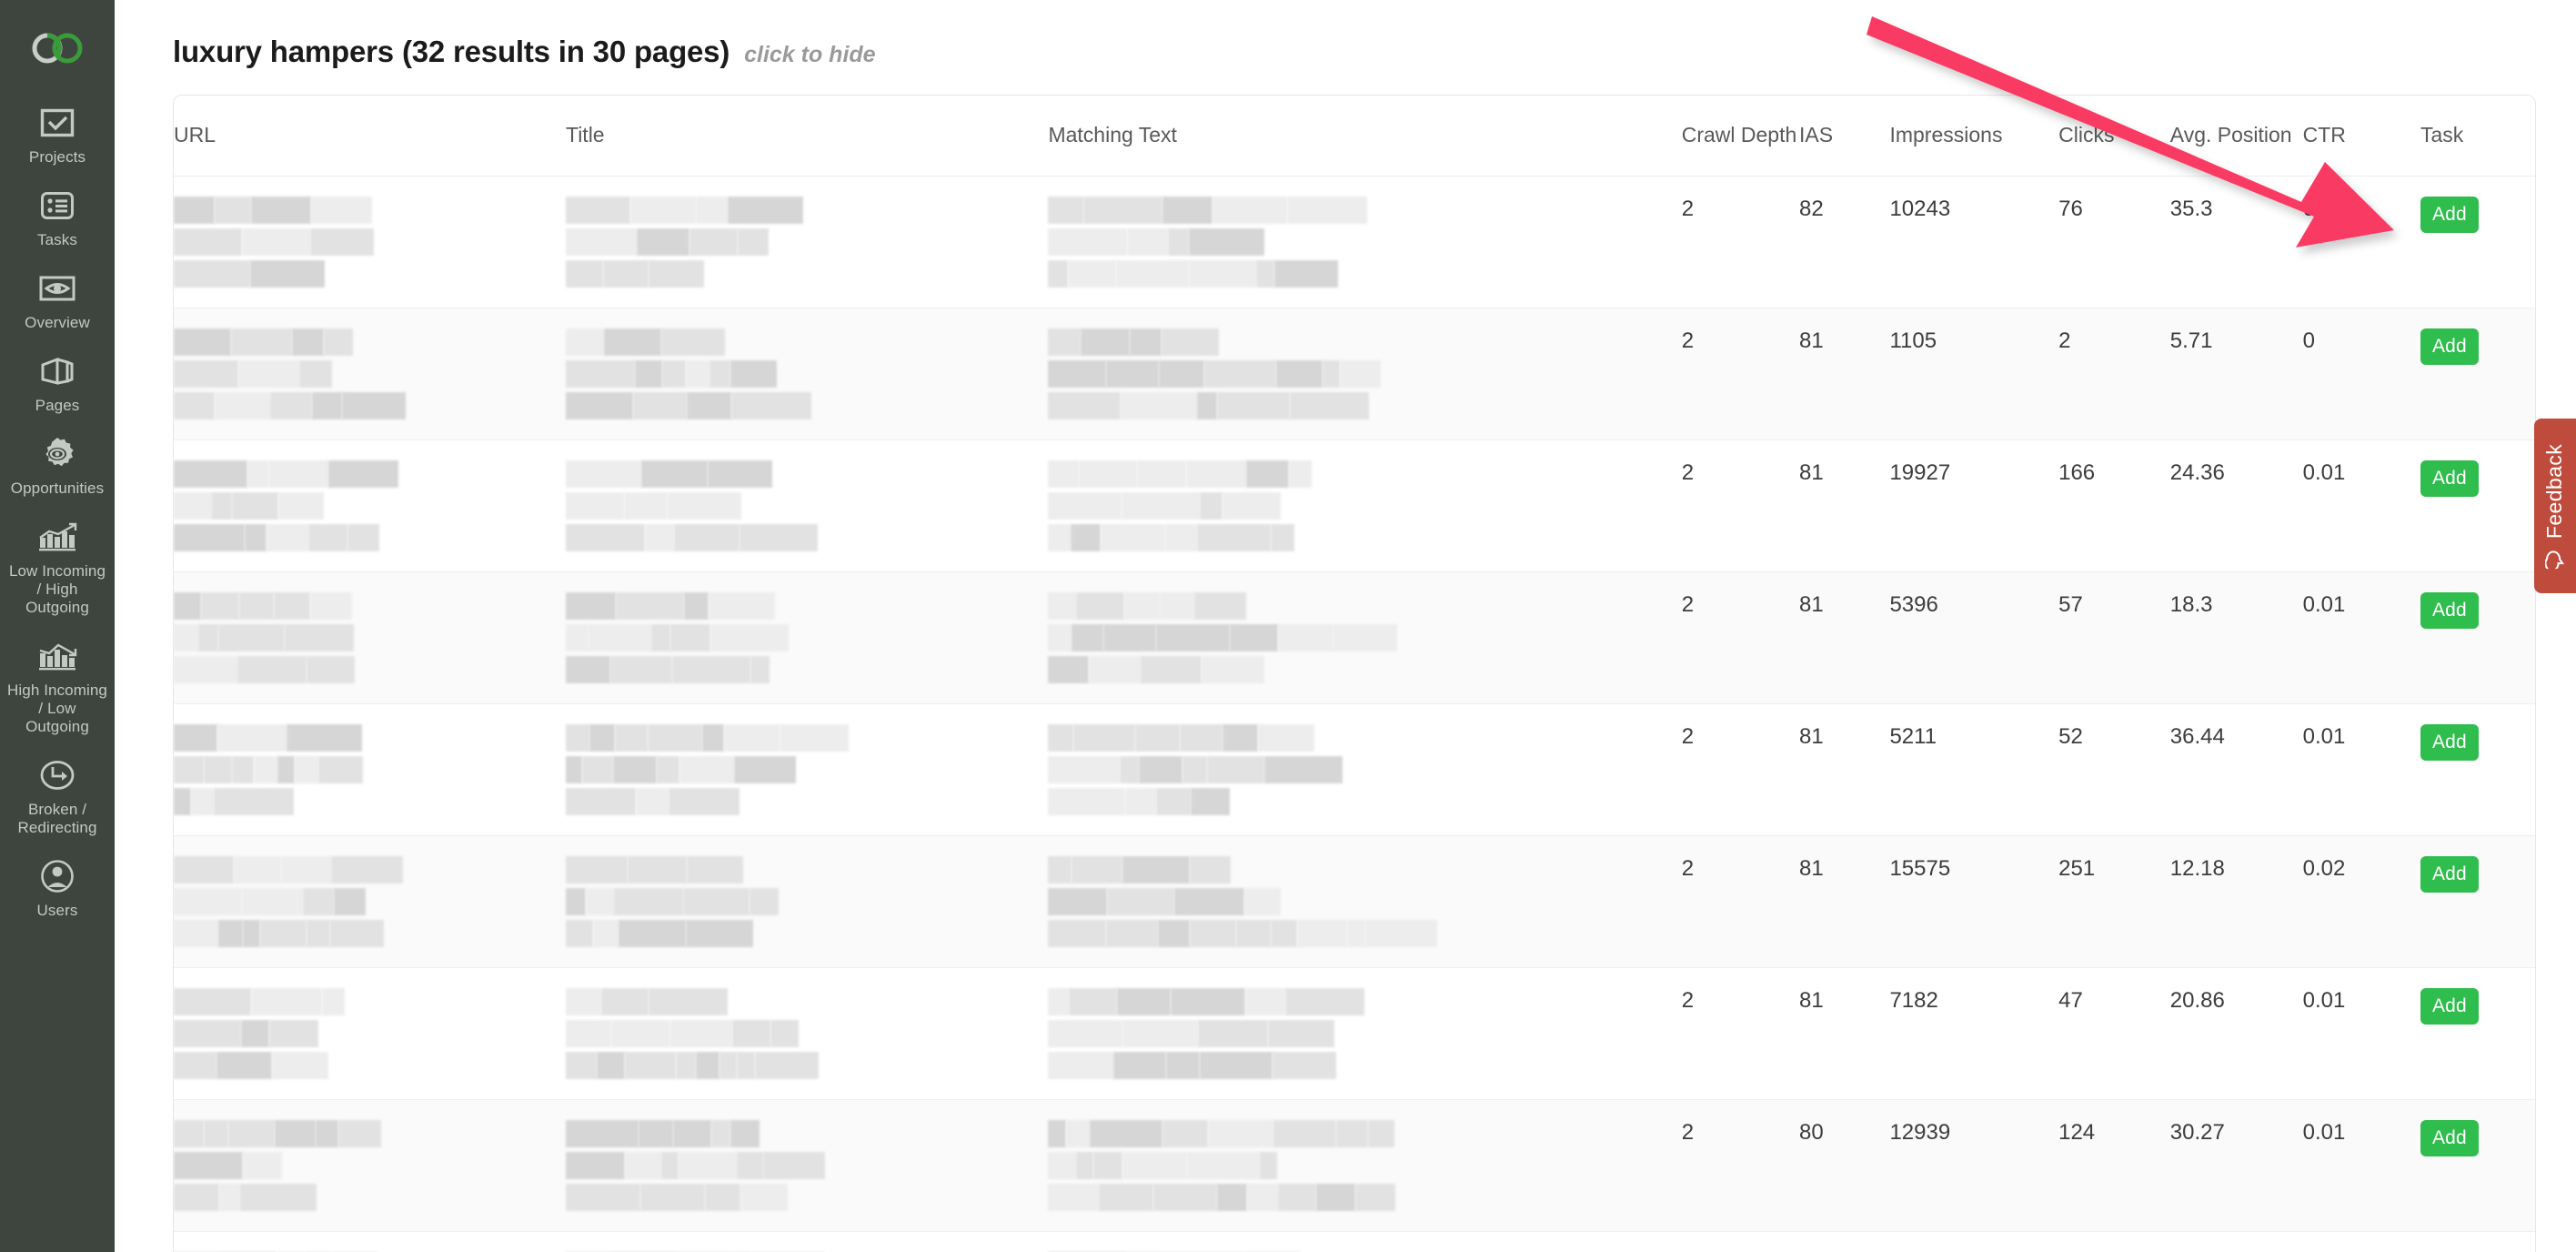 This screenshot has height=1252, width=2576. Describe the element at coordinates (1354, 1241) in the screenshot. I see `table-row: 28074359924.040.01Add` at that location.